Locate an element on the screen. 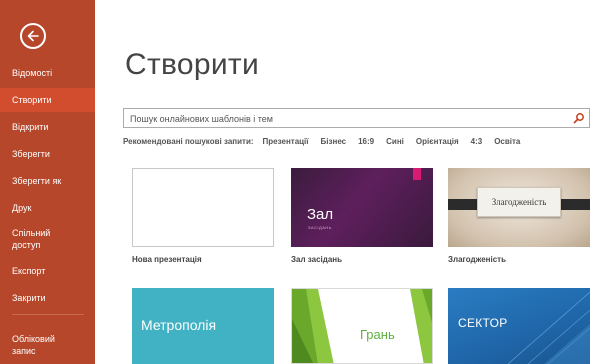 The height and width of the screenshot is (364, 594). back-arrow-icon is located at coordinates (33, 36).